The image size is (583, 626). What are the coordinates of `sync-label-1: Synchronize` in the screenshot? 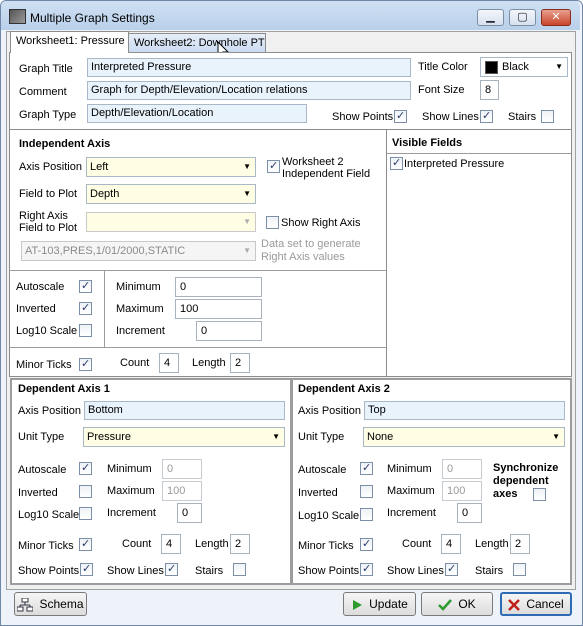 It's located at (526, 468).